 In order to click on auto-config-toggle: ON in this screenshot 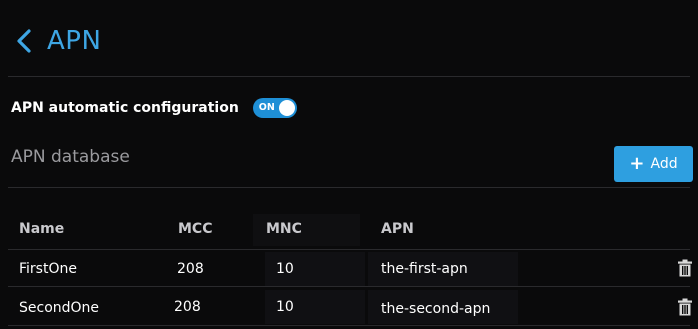, I will do `click(274, 108)`.